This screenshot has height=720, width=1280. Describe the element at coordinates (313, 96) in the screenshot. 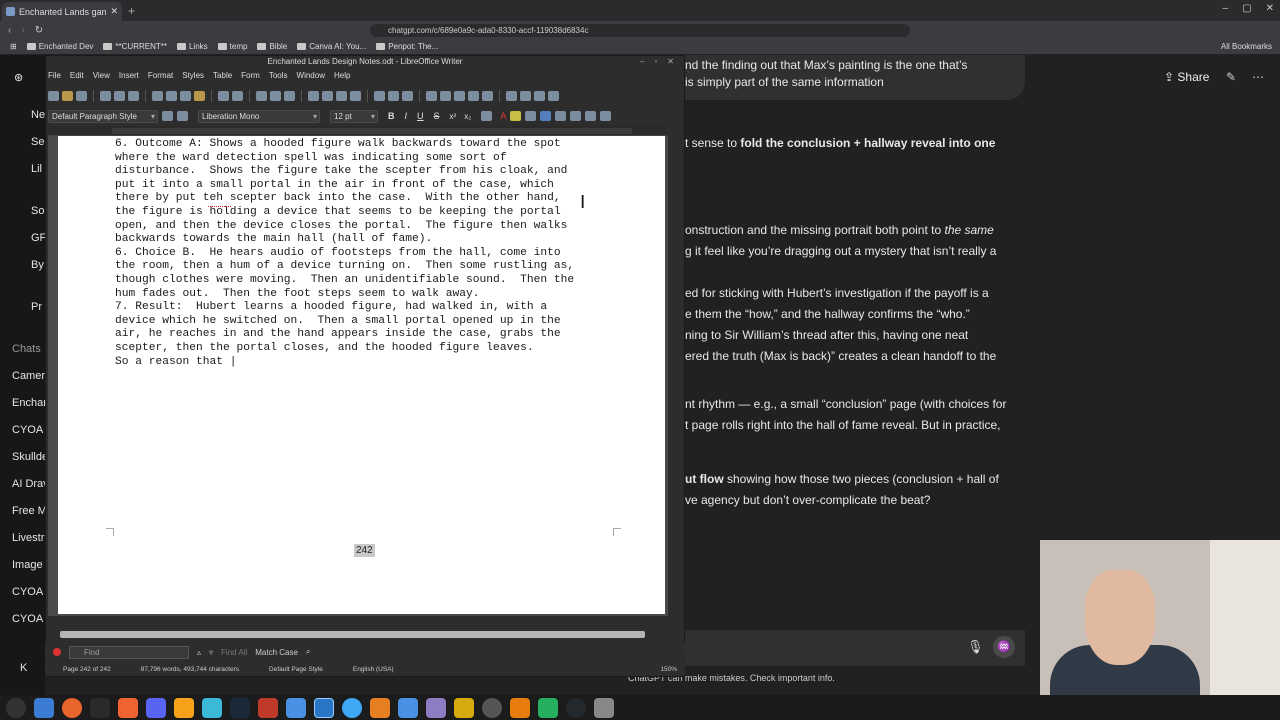

I see `insert-table-icon` at that location.